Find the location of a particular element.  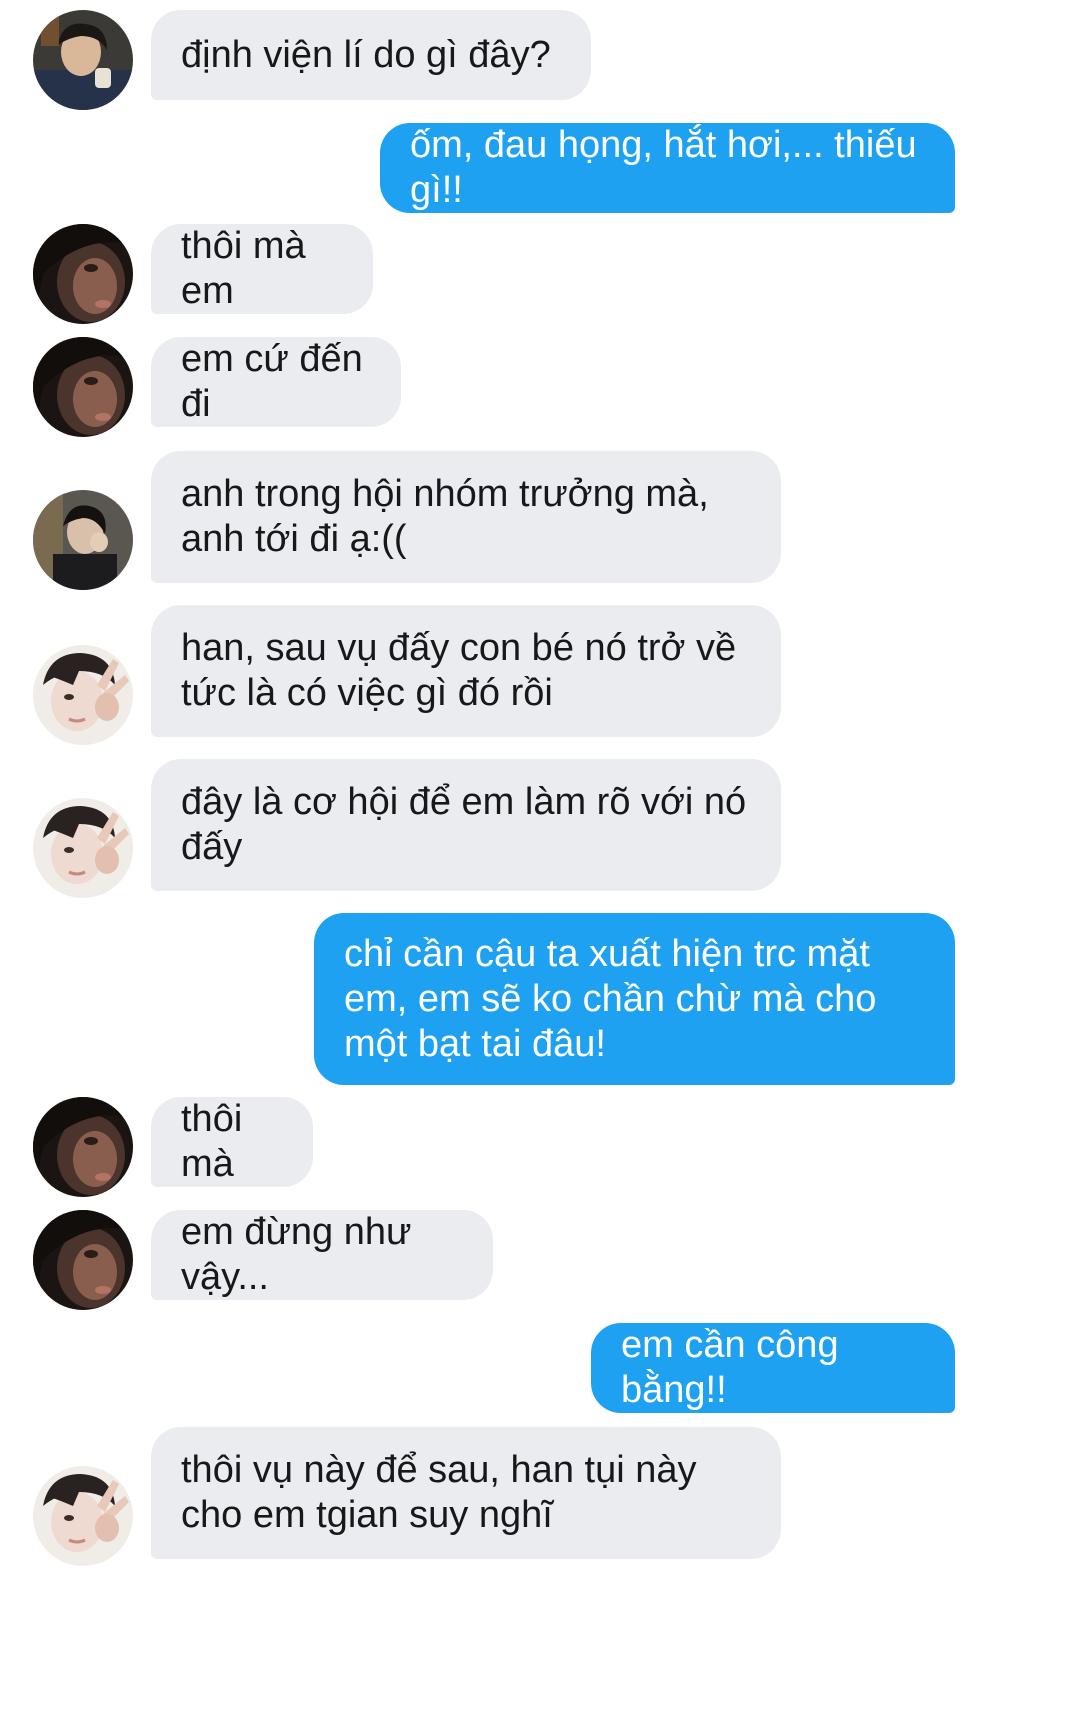

message-bubble-incoming: em cứ đến đi is located at coordinates (276, 382).